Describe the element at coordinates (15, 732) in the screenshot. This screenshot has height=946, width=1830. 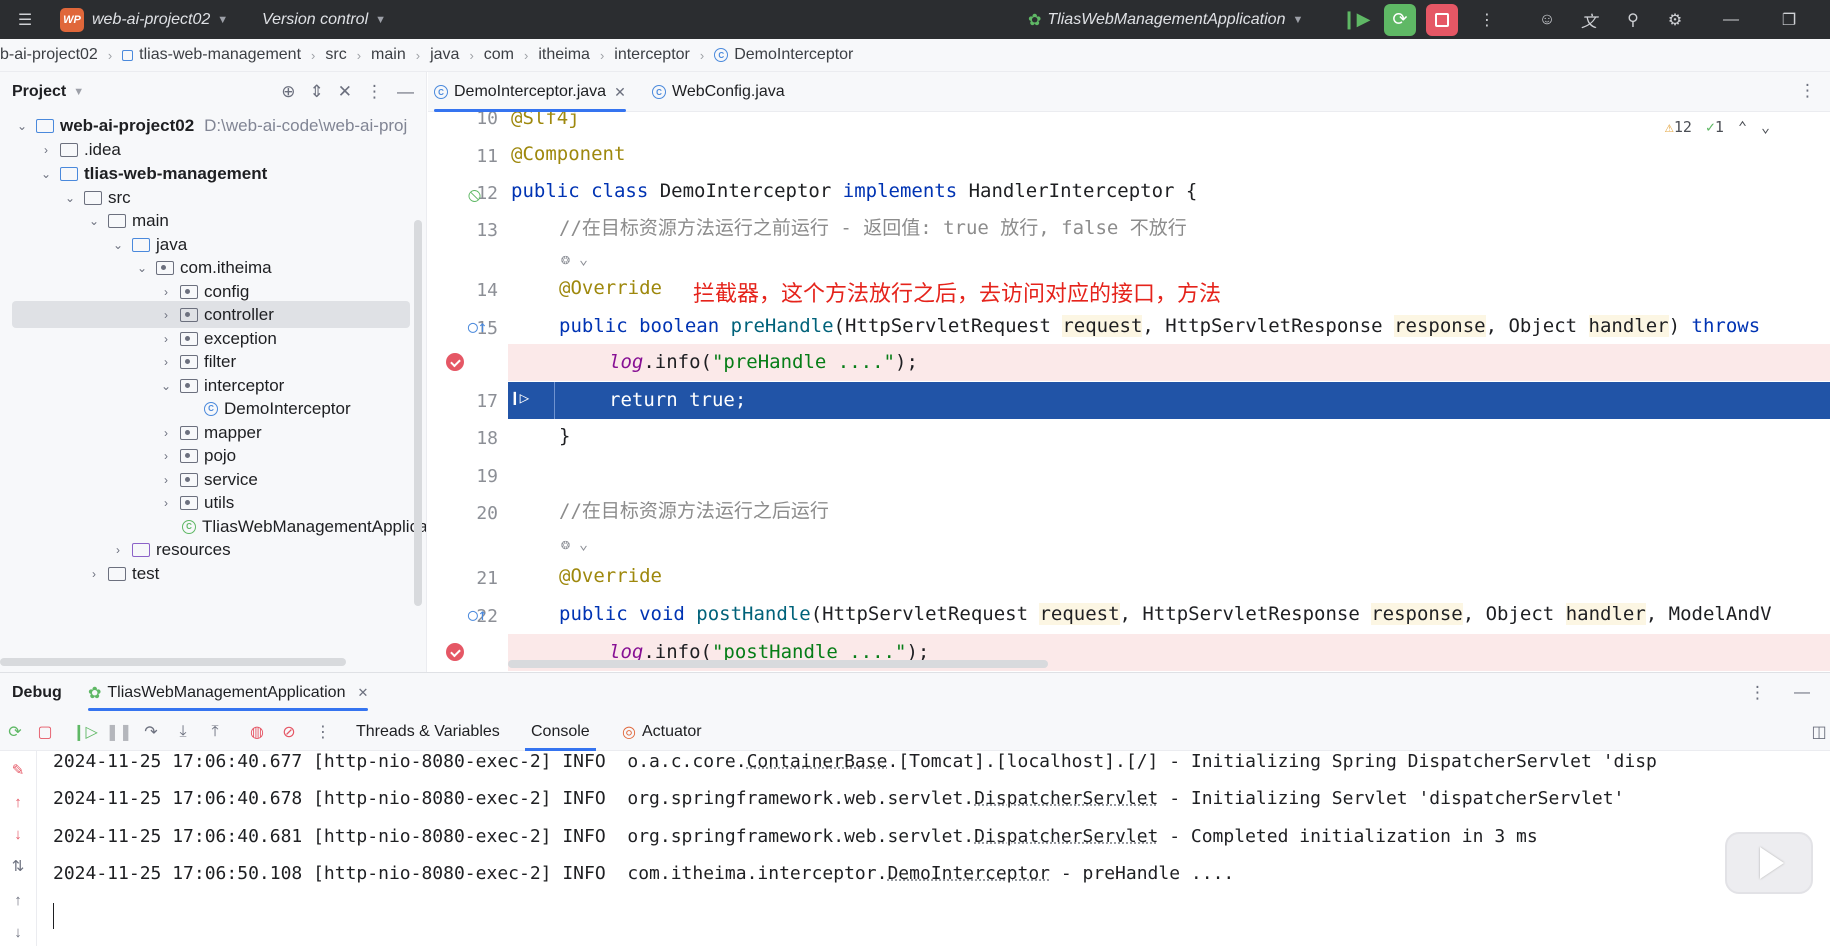
I see `rerun-icon: ⟳` at that location.